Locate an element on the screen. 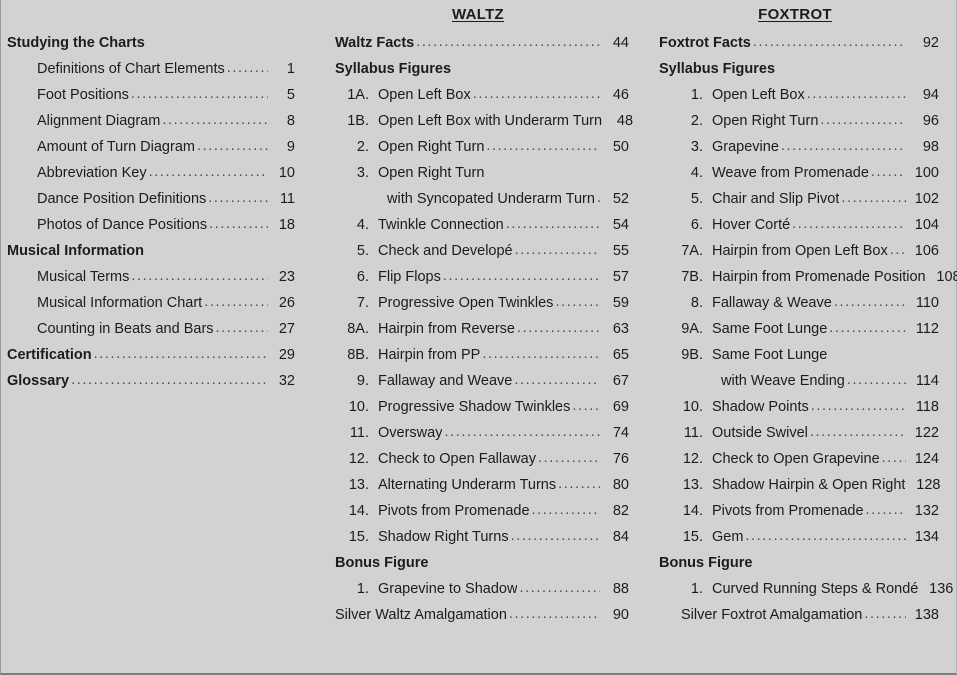 The image size is (957, 675). toc-page-number: 102 is located at coordinates (926, 199).